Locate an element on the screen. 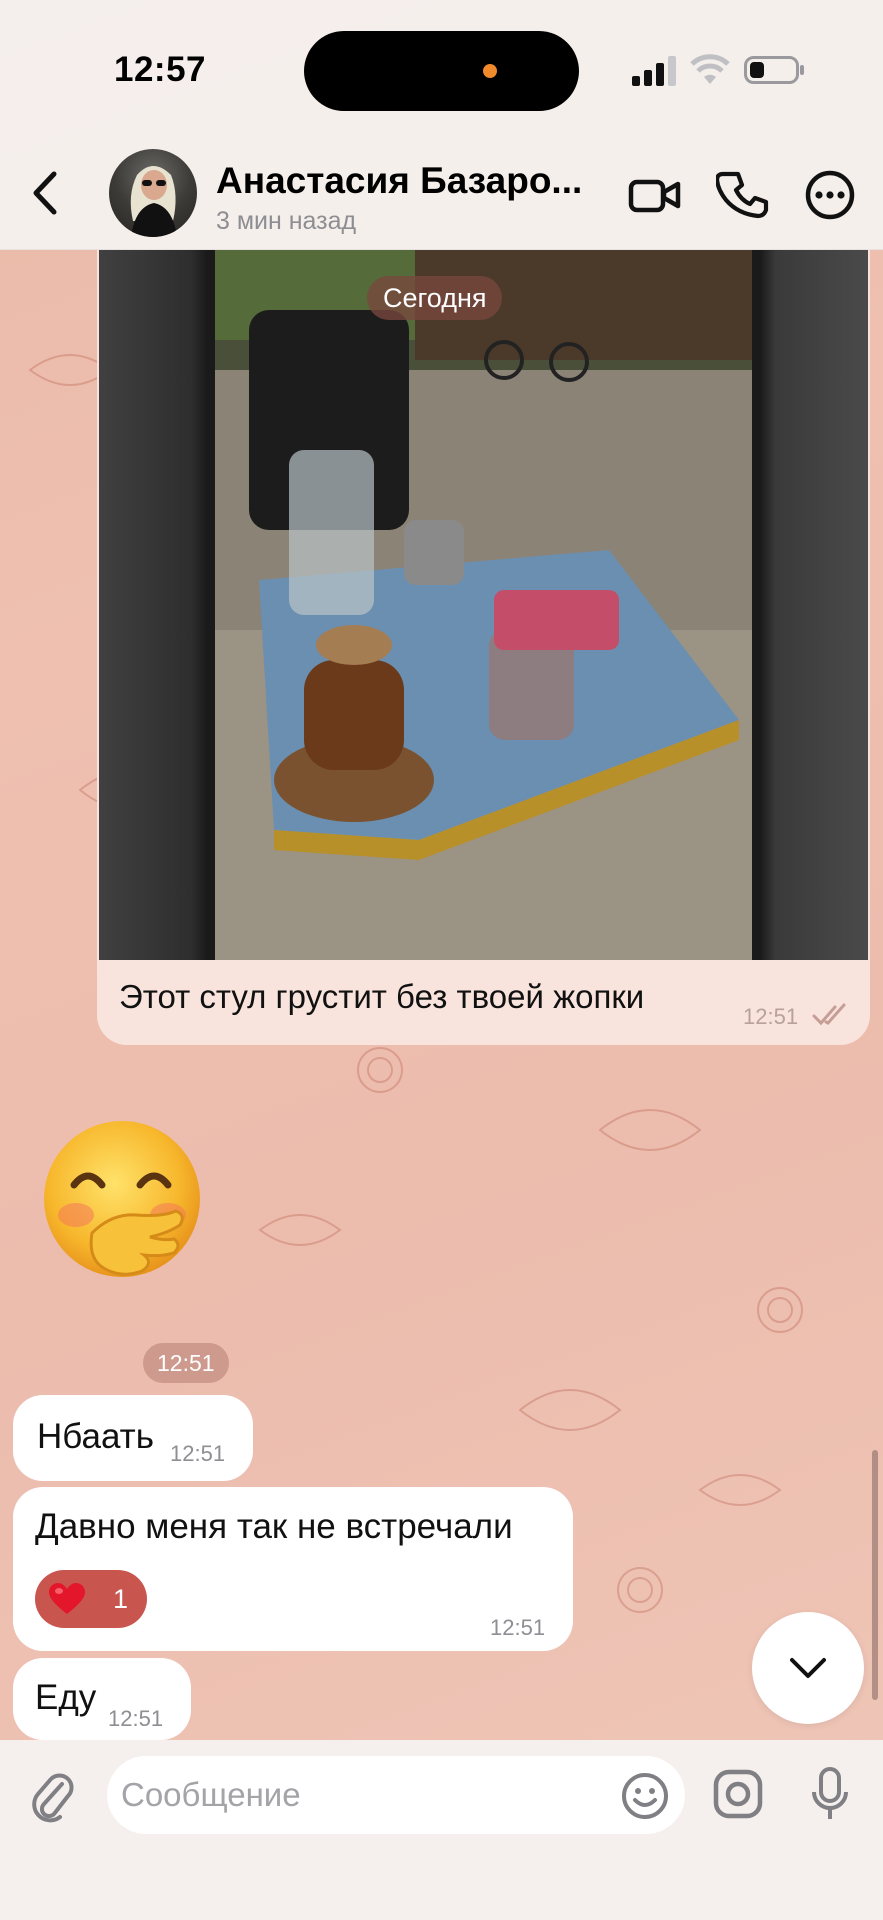  scroll-to-bottom-button is located at coordinates (808, 1668).